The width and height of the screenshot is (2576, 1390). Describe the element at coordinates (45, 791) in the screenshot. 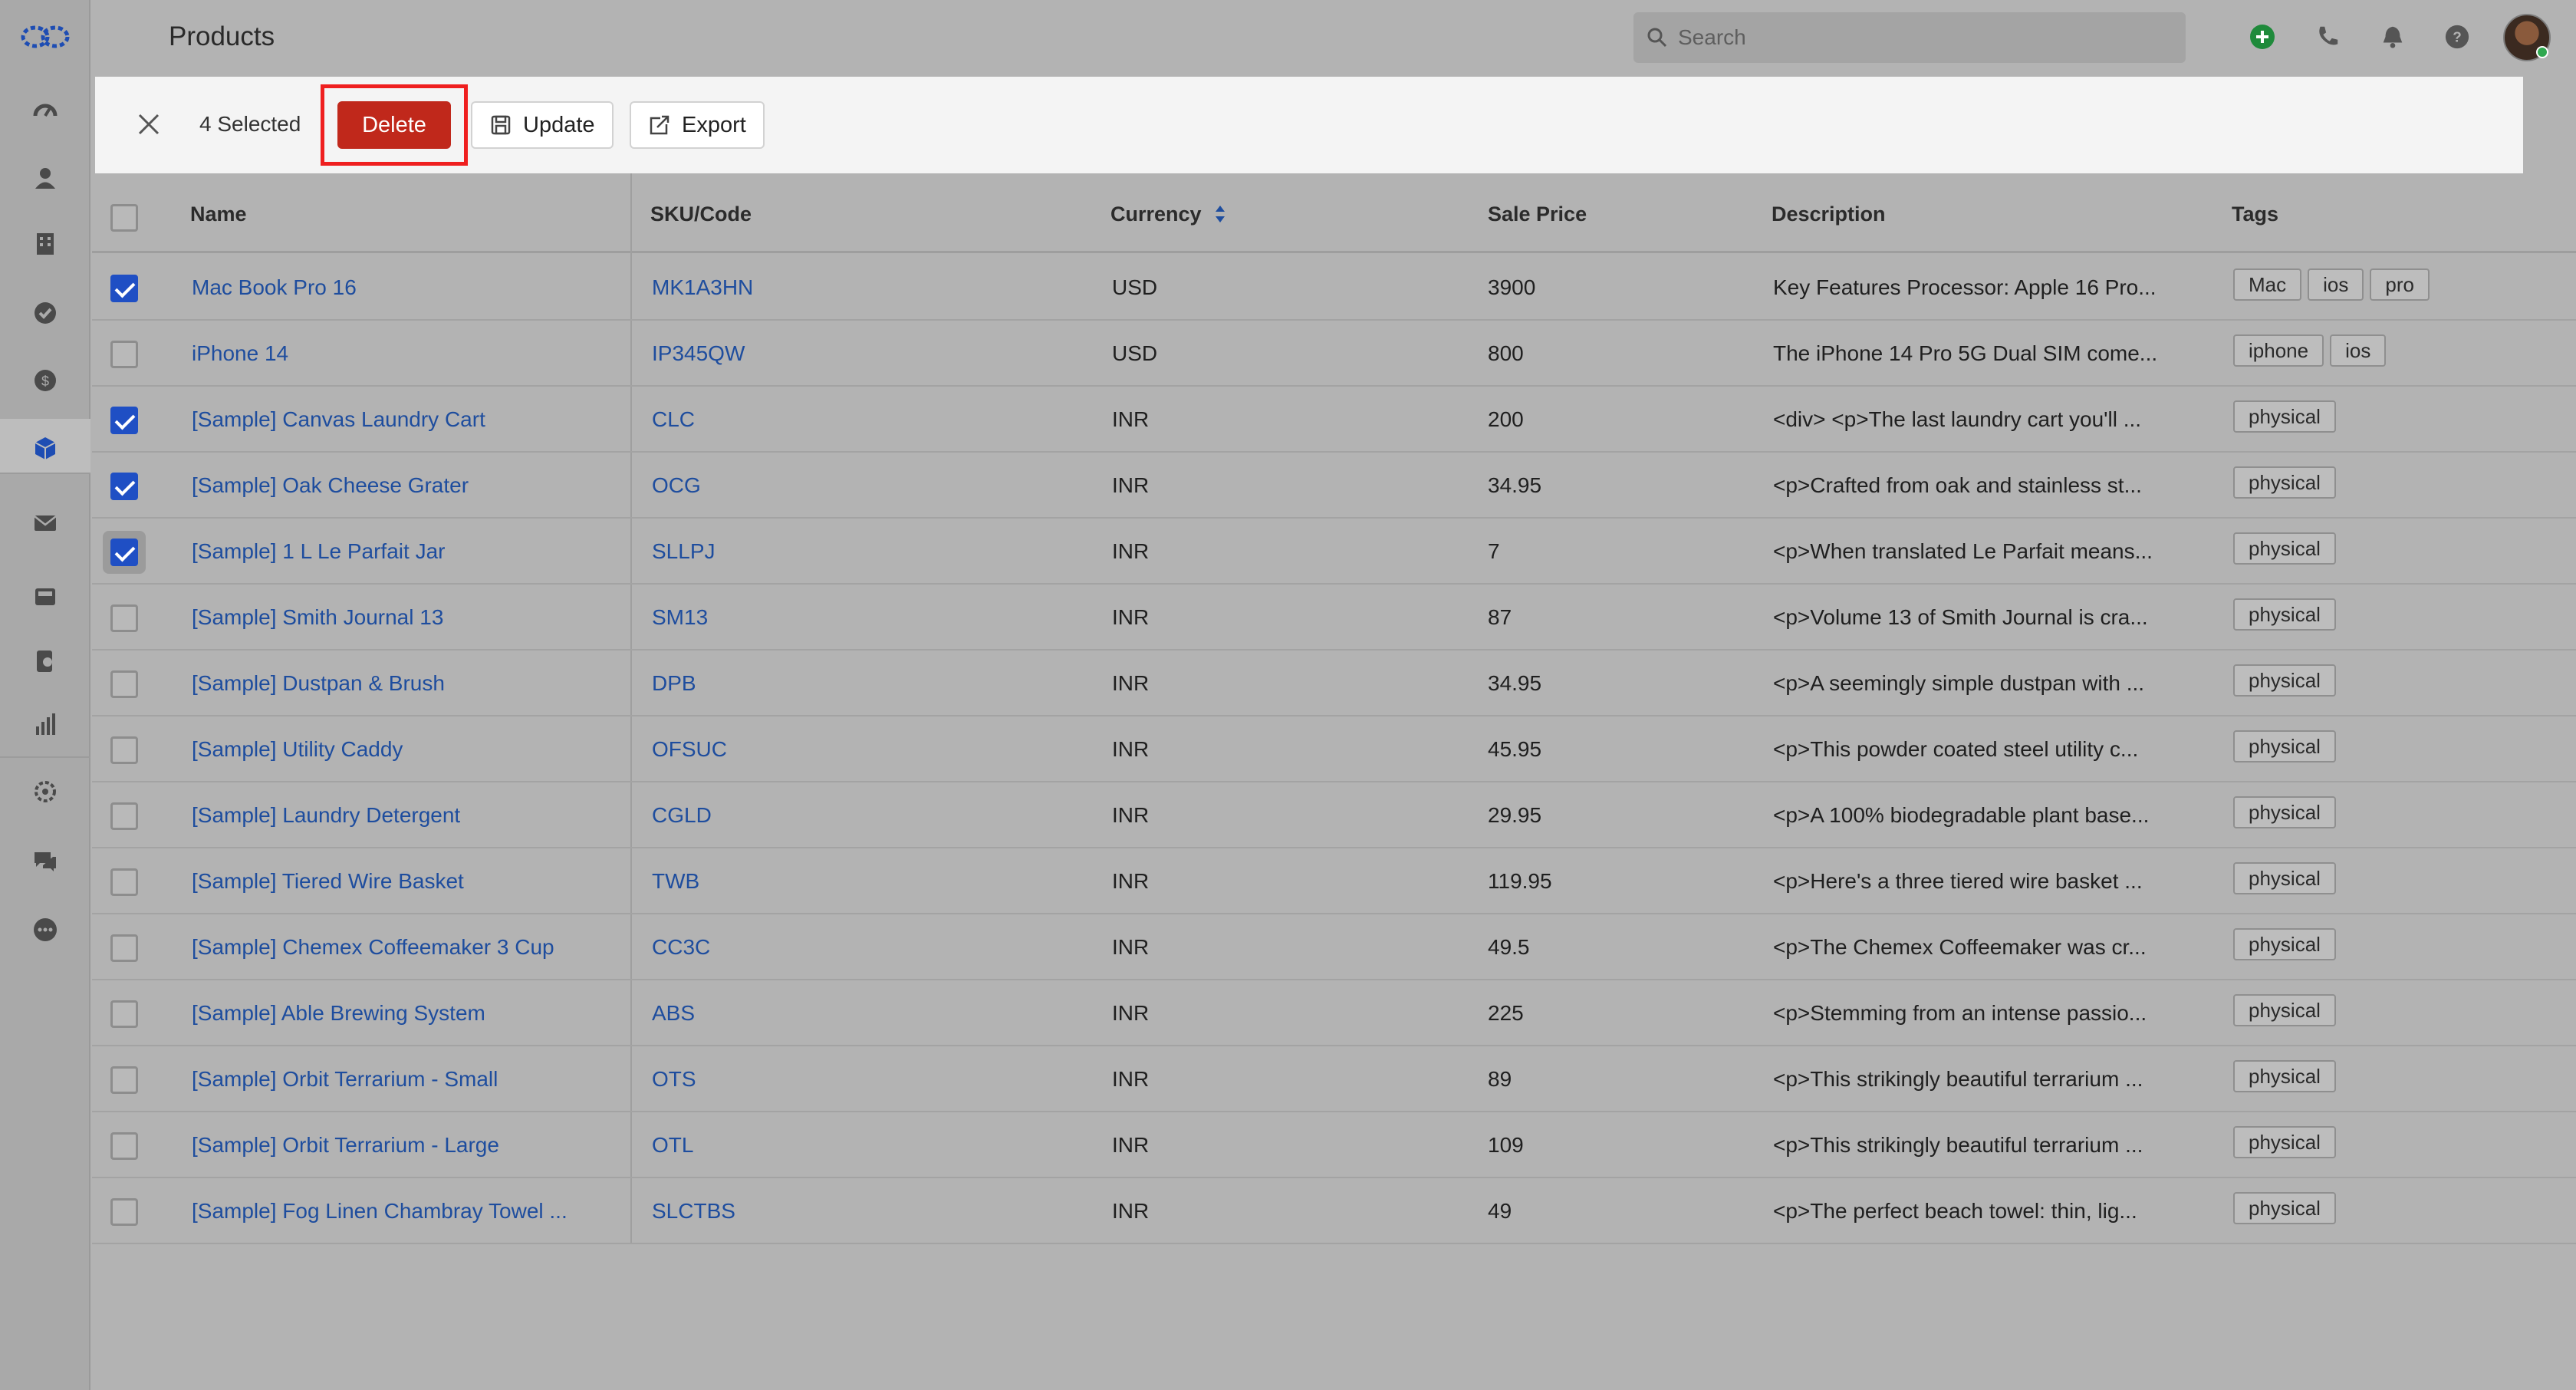

I see `automation-icon` at that location.